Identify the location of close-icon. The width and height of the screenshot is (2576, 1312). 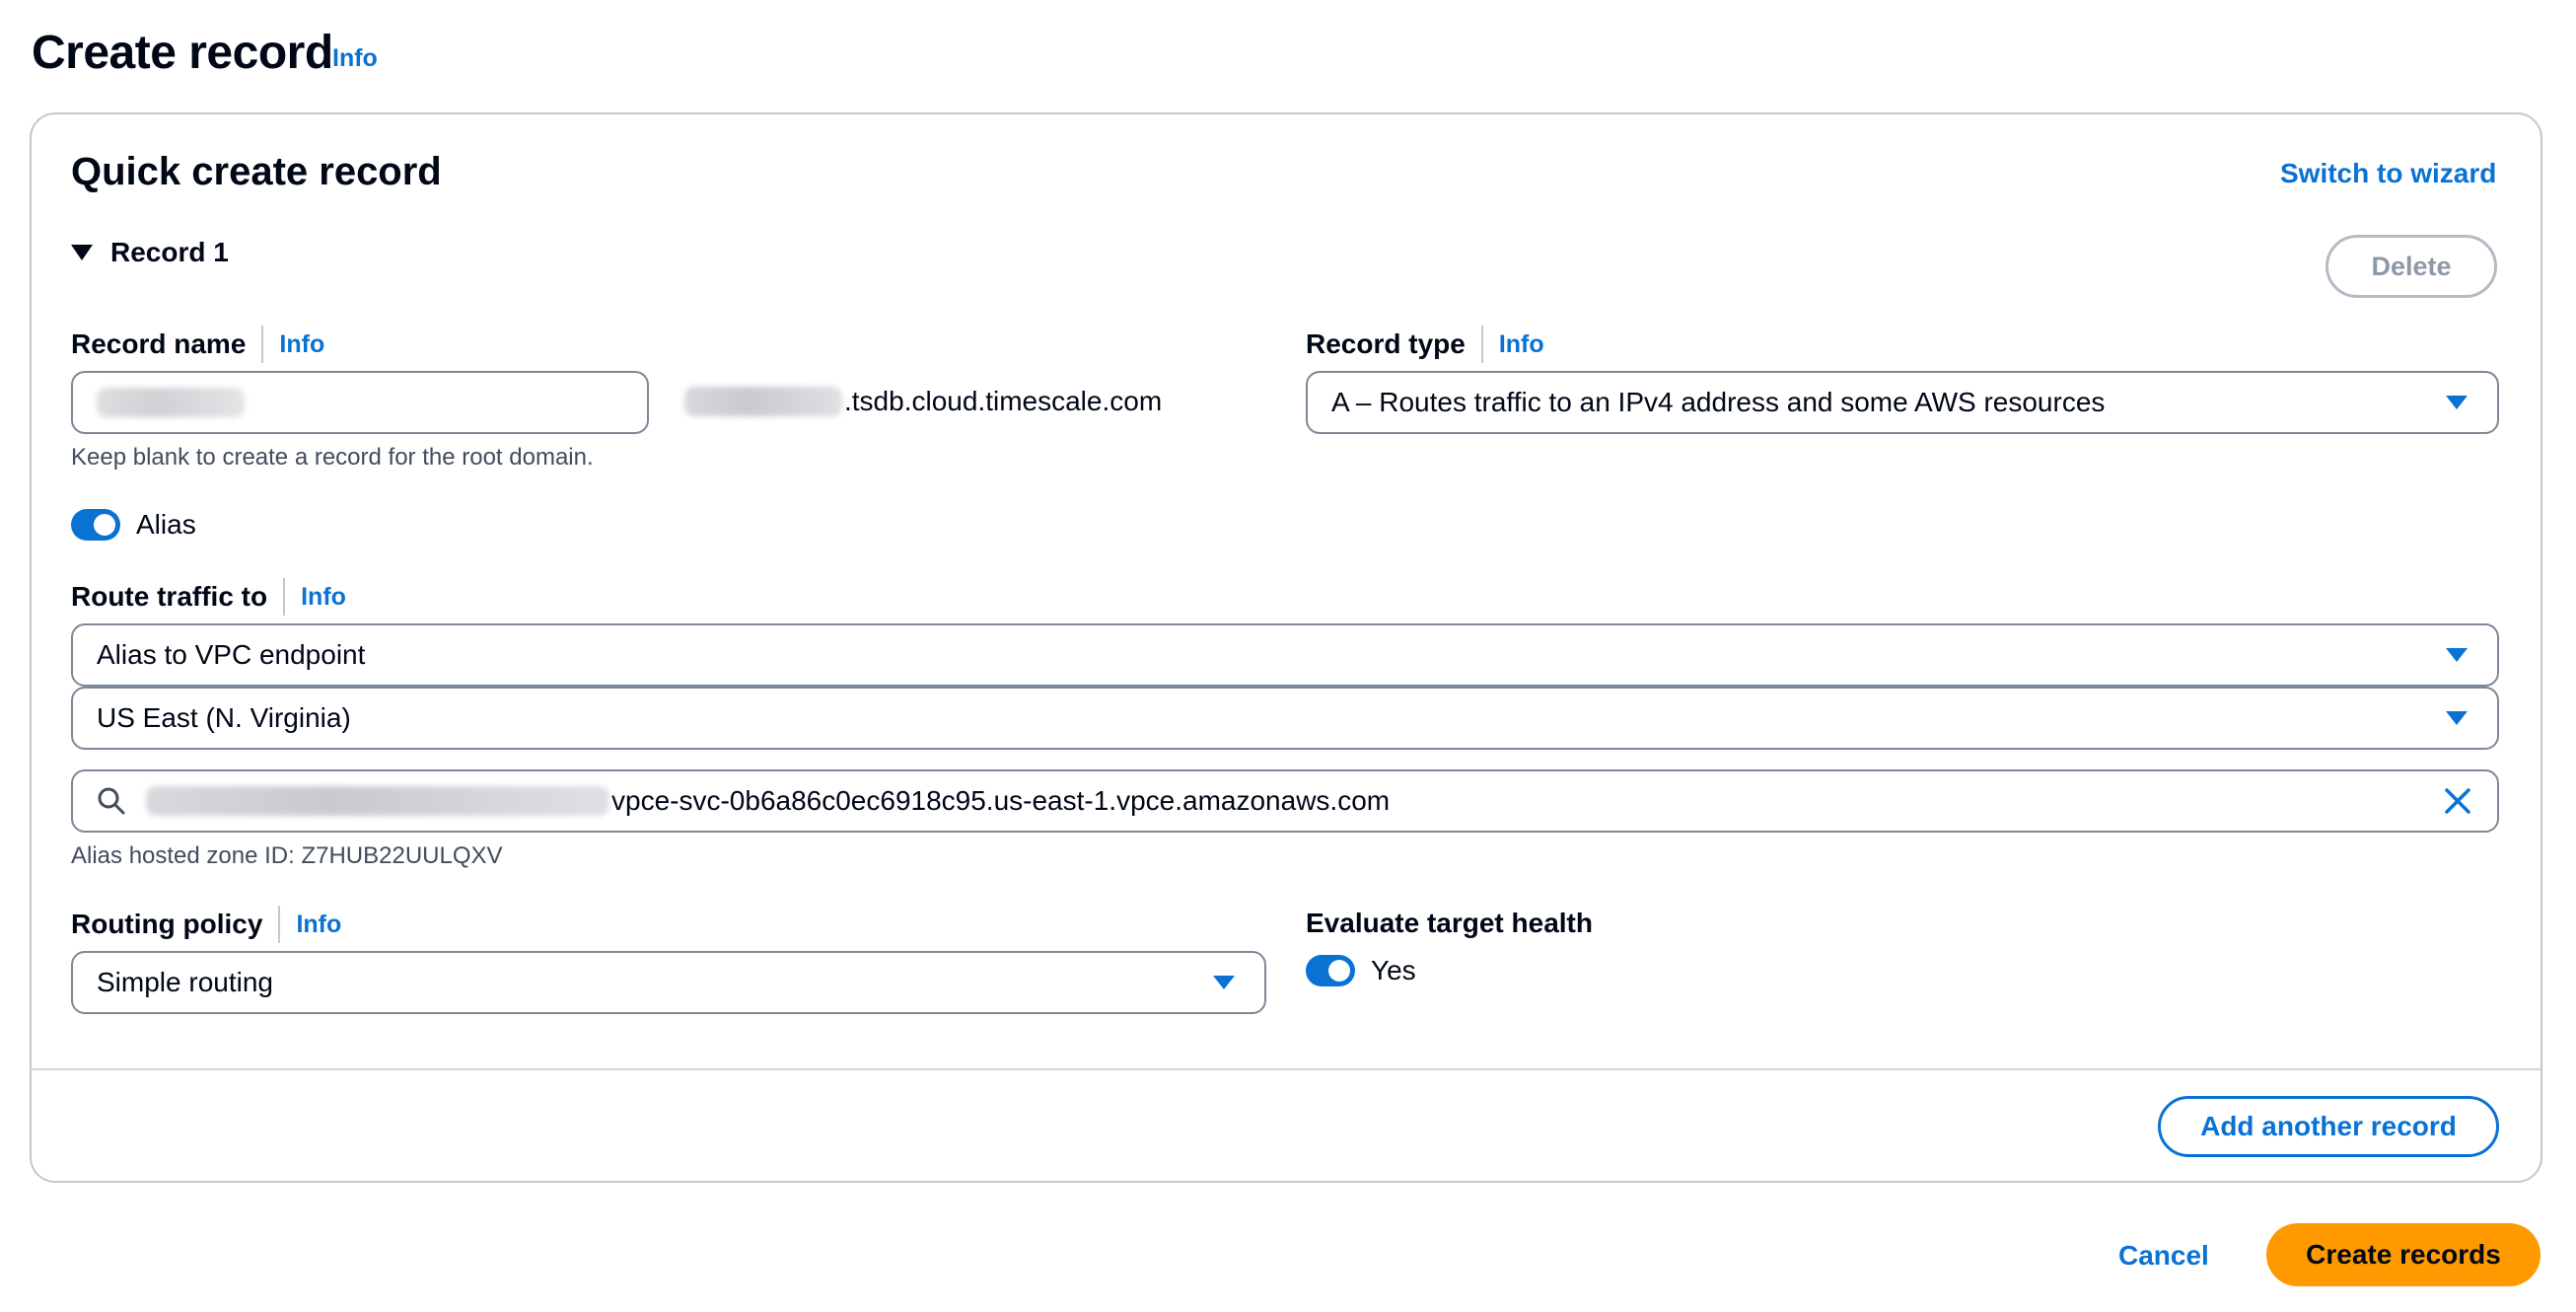
(2457, 801).